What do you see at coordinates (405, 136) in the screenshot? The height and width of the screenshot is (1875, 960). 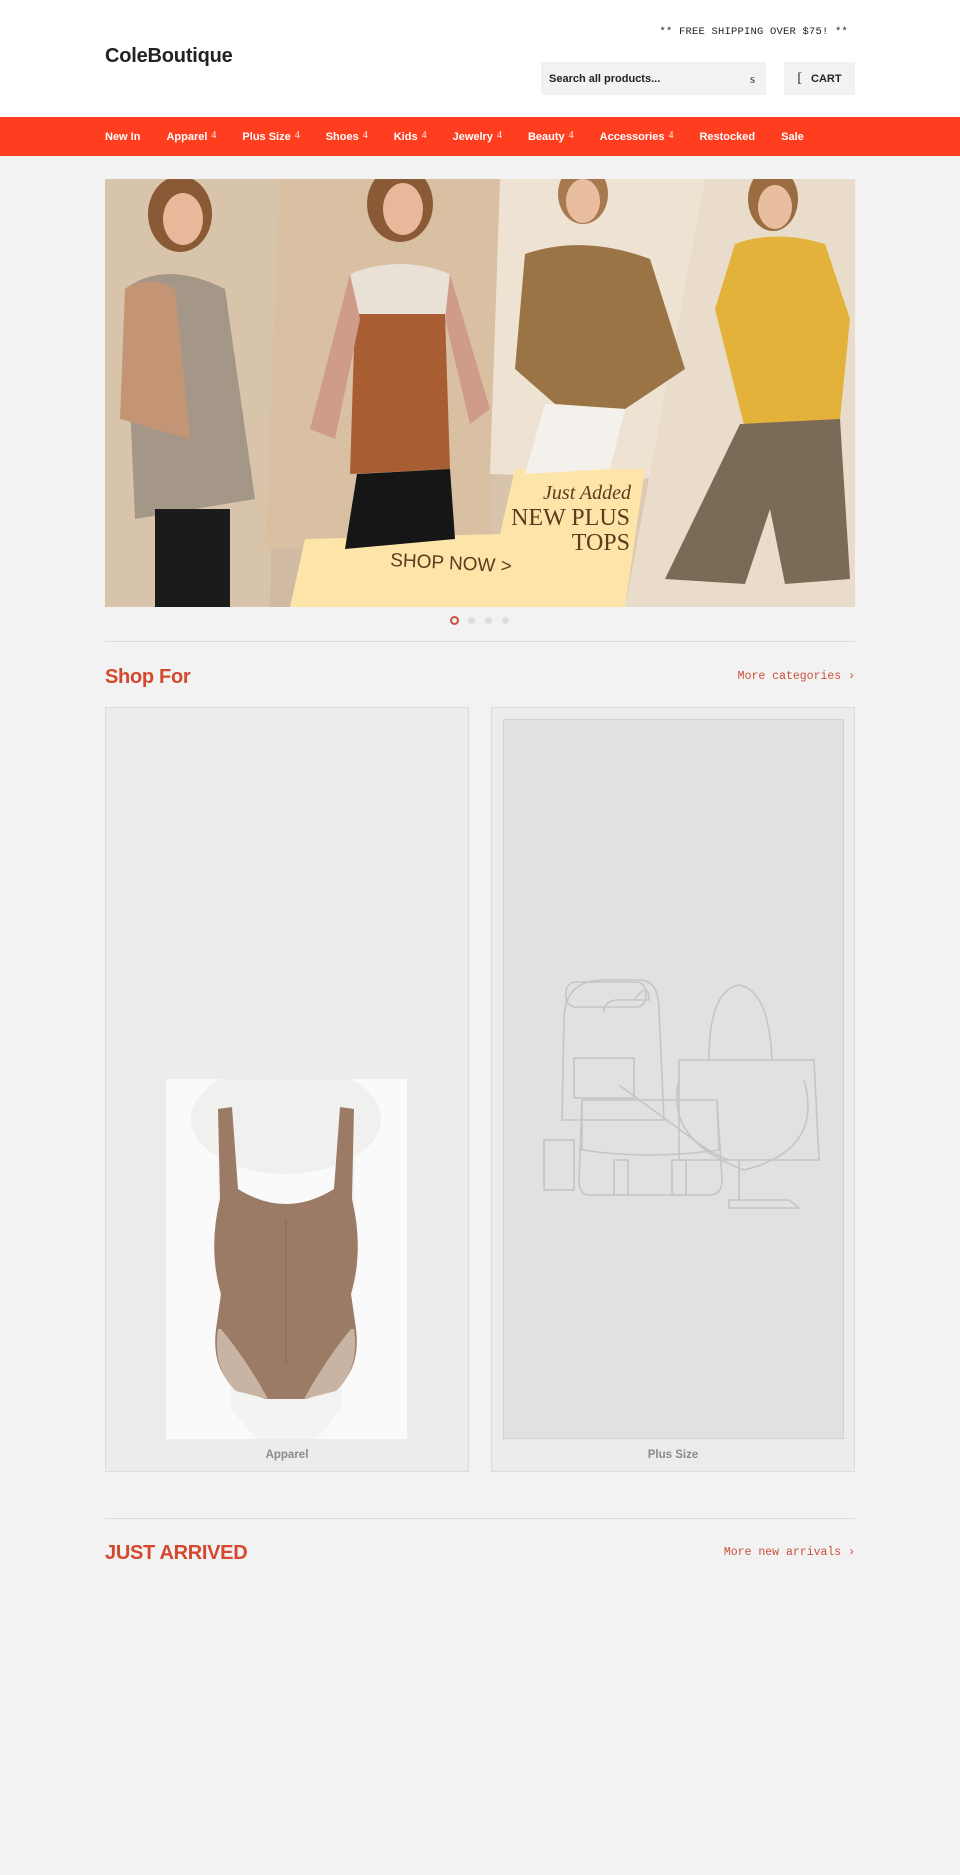 I see `nav-label: Kids` at bounding box center [405, 136].